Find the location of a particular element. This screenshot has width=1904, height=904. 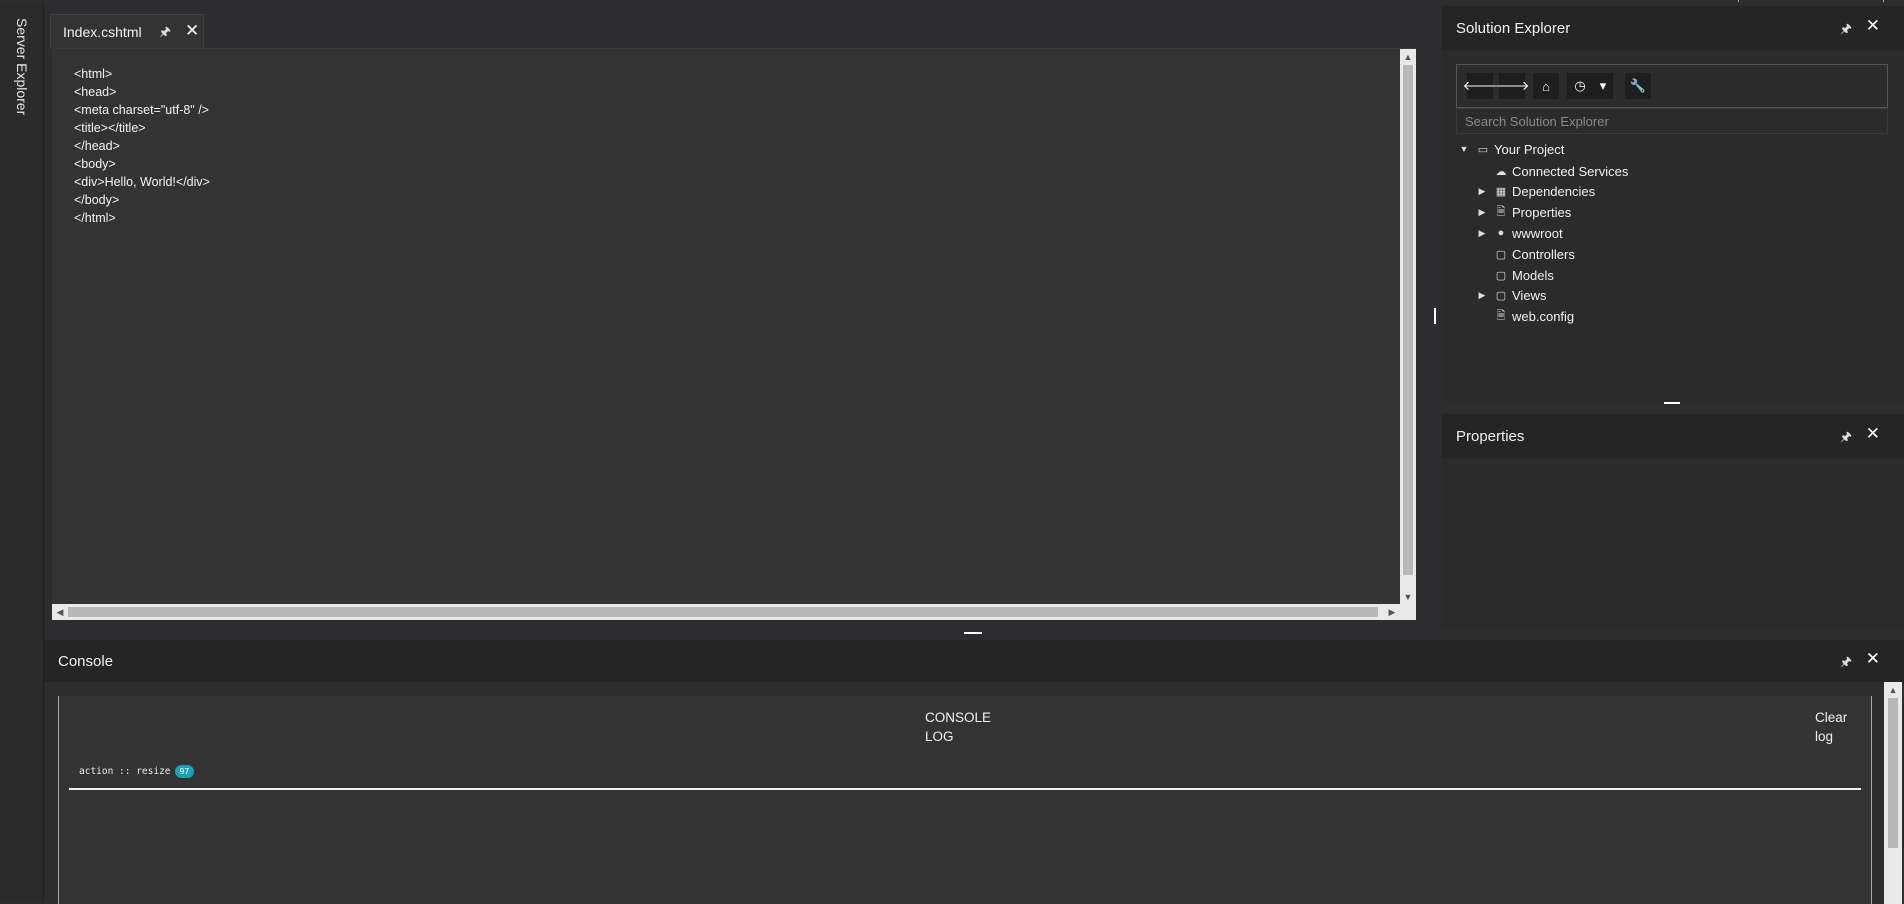

tree-item-label: Controllers is located at coordinates (1543, 254).